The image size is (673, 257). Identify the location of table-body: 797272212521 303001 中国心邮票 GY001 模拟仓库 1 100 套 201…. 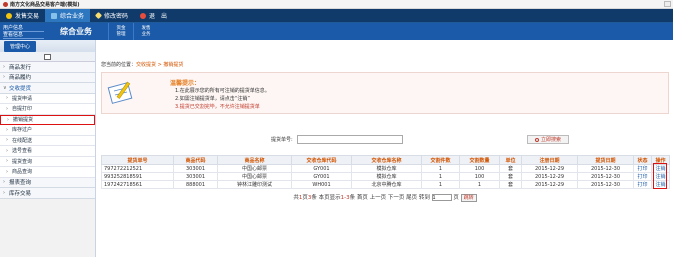
(385, 176).